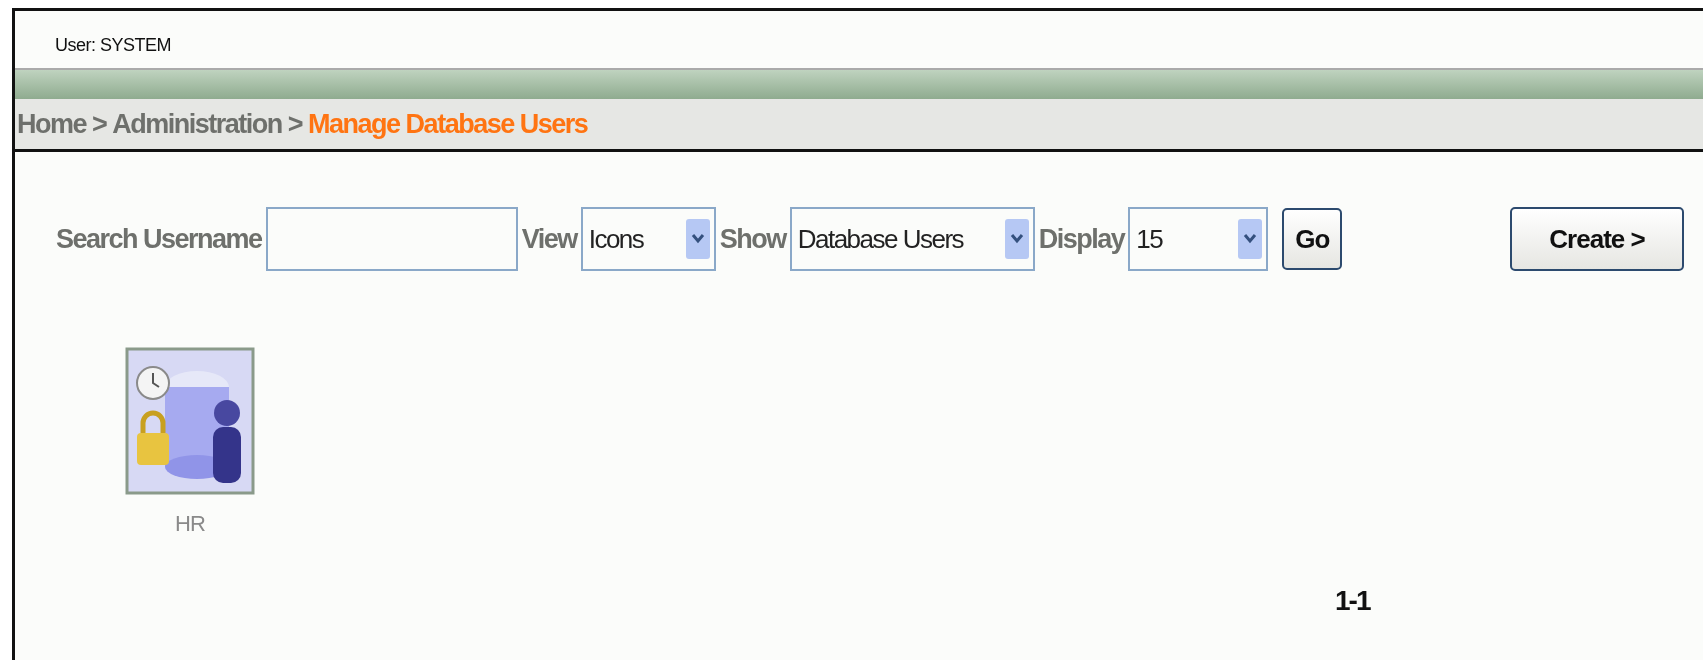  Describe the element at coordinates (190, 421) in the screenshot. I see `database-user-icon` at that location.